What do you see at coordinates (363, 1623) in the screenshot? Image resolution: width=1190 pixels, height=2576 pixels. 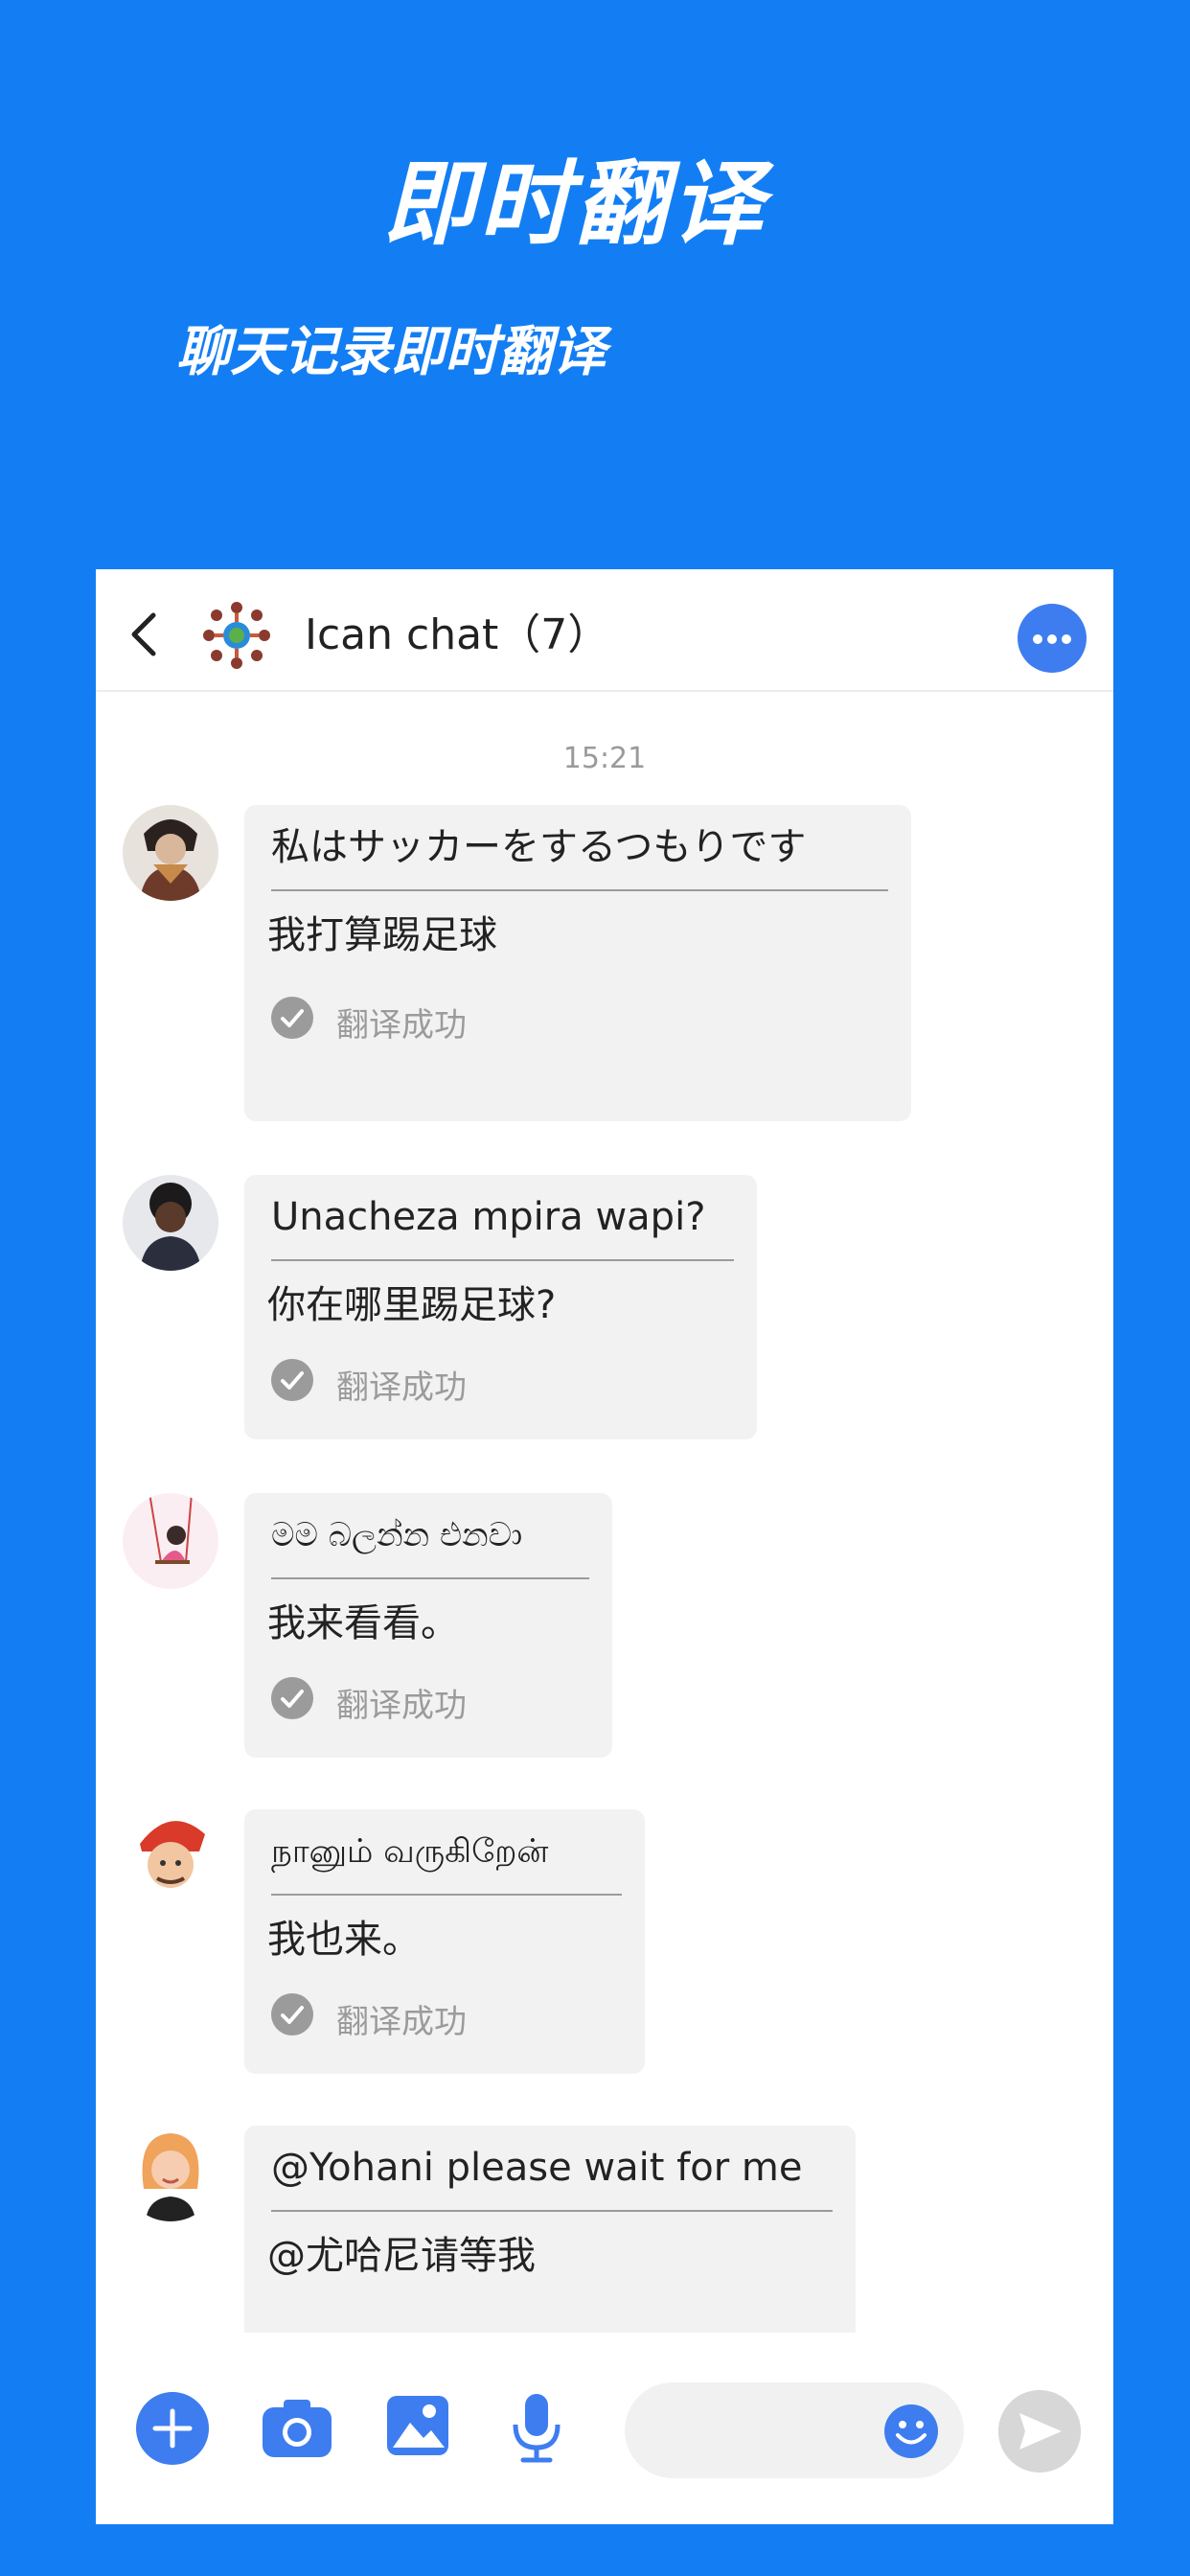 I see `translated-text: 我来看看。` at bounding box center [363, 1623].